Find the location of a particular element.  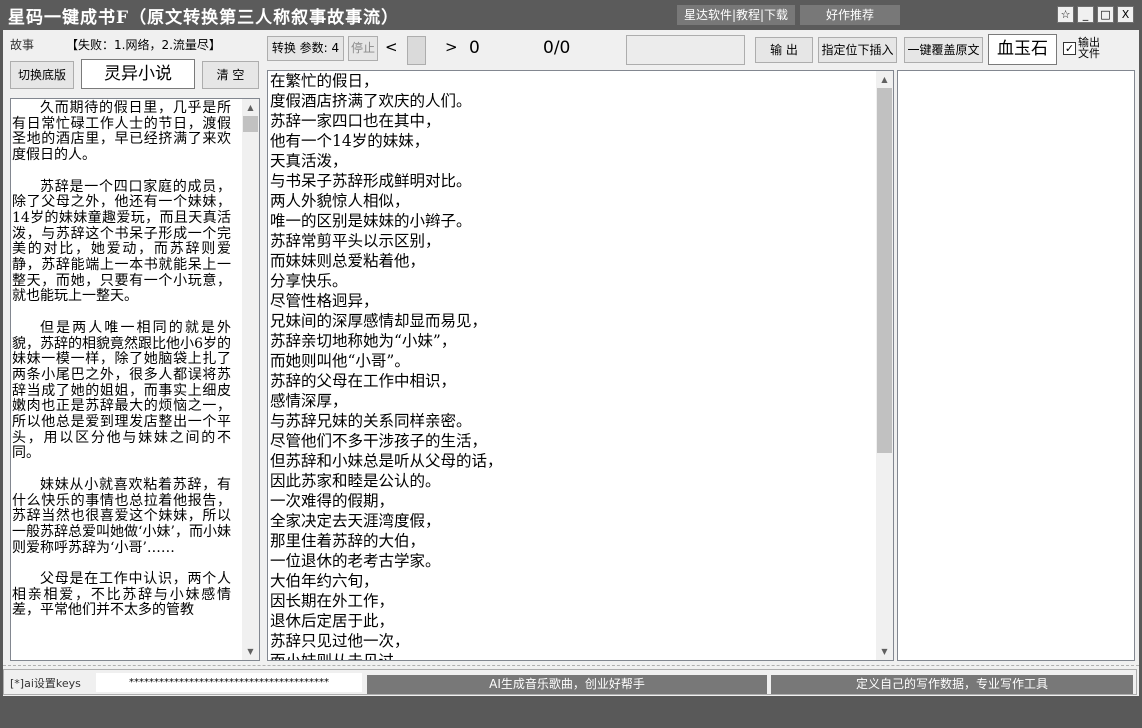

output-line: 而小妹则从未见过。 is located at coordinates (340, 656).